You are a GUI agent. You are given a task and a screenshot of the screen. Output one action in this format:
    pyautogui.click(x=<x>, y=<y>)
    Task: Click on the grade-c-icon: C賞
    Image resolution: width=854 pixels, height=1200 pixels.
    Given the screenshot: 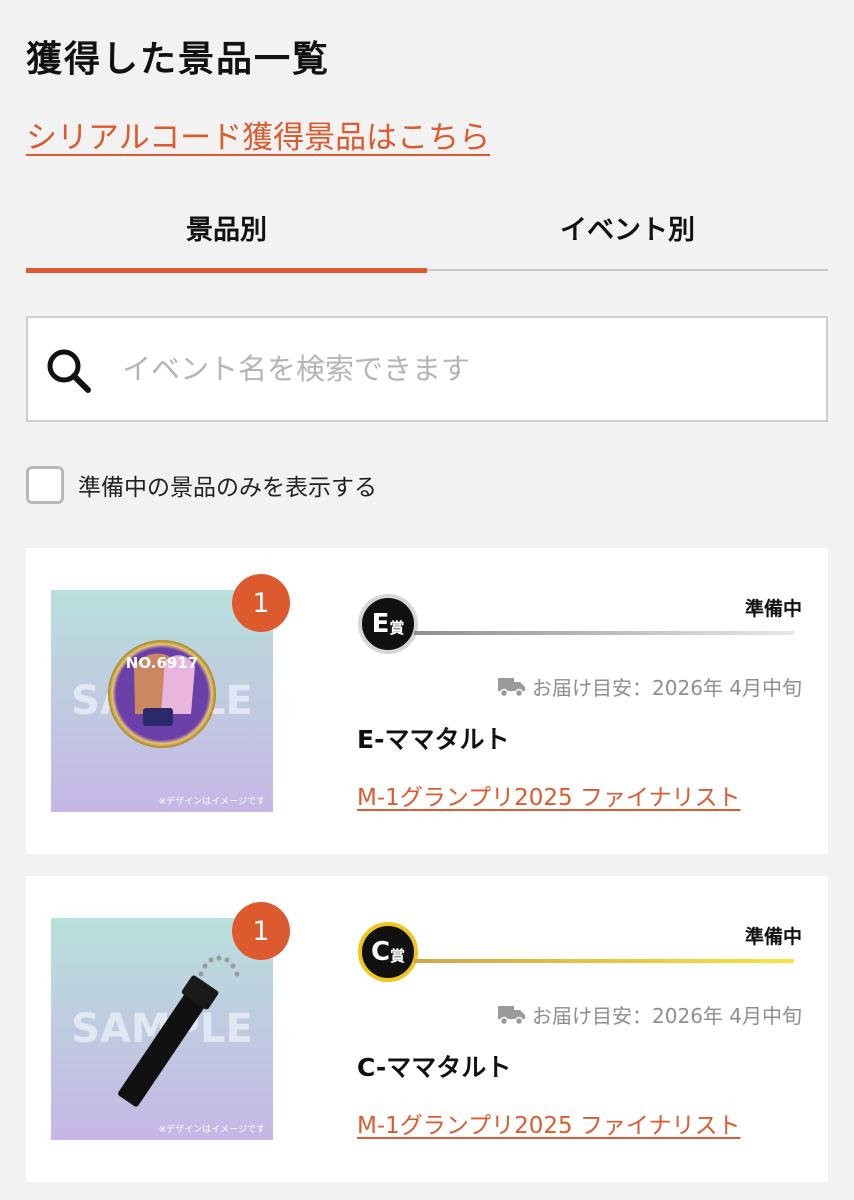 What is the action you would take?
    pyautogui.click(x=388, y=952)
    